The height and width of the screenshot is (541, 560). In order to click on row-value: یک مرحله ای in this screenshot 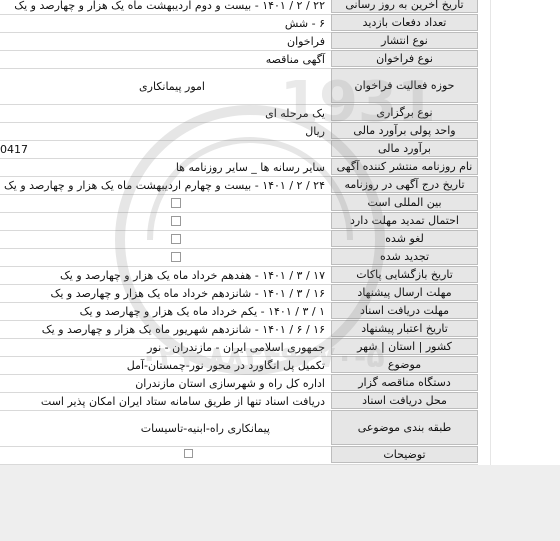, I will do `click(165, 113)`.